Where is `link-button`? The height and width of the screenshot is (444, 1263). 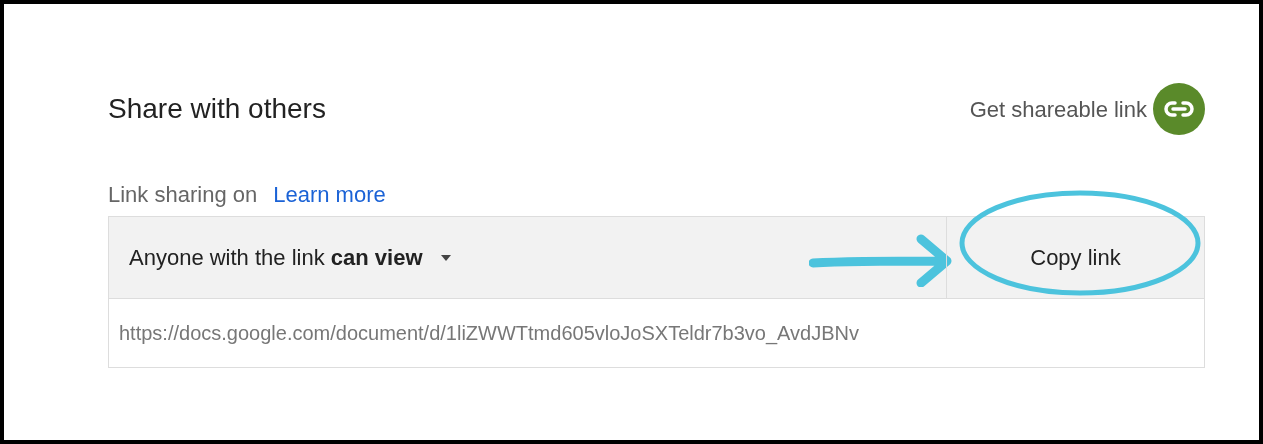 link-button is located at coordinates (1179, 109).